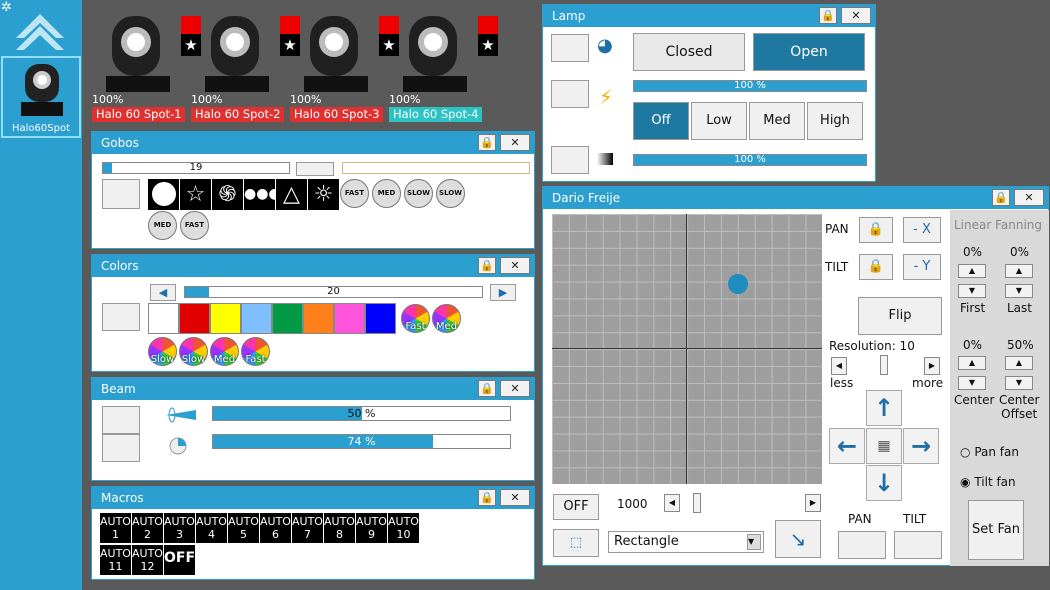  Describe the element at coordinates (672, 503) in the screenshot. I see `speed-less-button: ◀` at that location.